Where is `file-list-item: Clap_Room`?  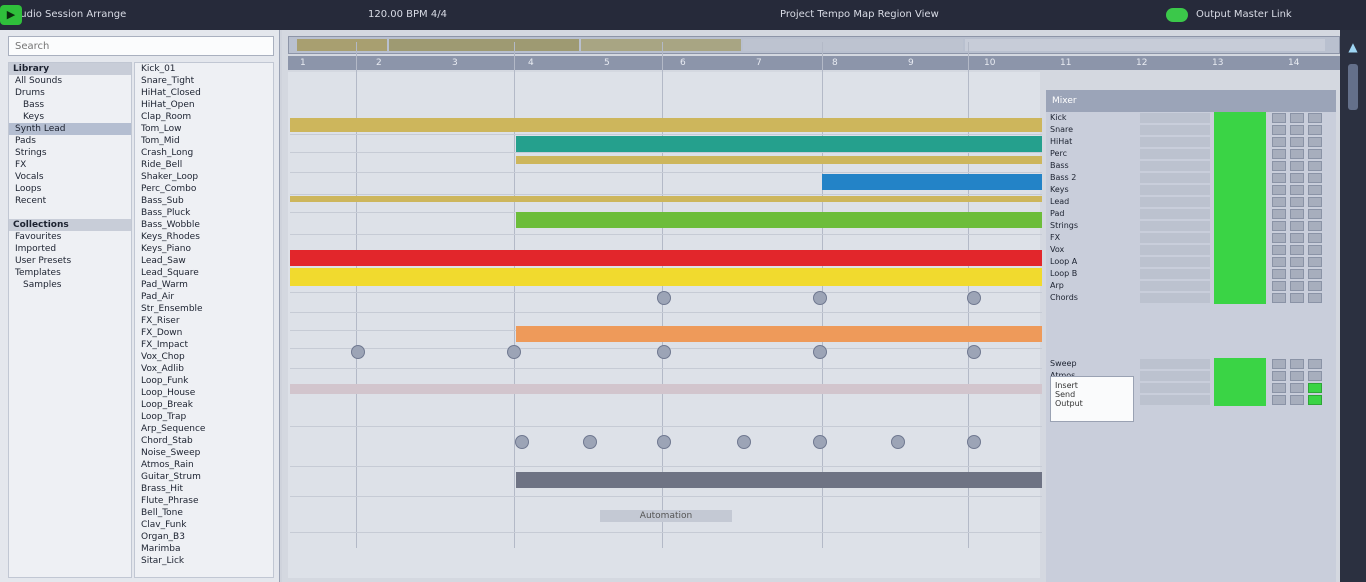
file-list-item: Clap_Room is located at coordinates (204, 117).